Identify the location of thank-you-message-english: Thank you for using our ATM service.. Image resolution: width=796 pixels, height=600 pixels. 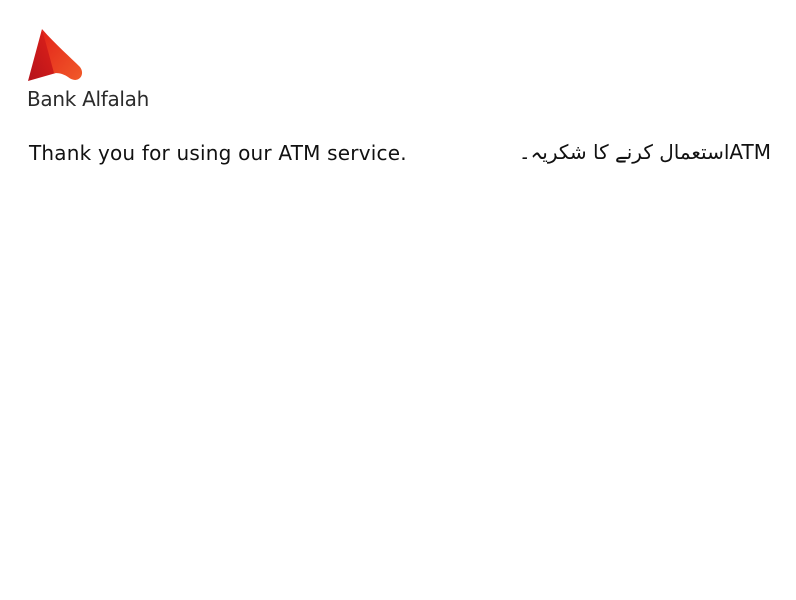
(218, 153).